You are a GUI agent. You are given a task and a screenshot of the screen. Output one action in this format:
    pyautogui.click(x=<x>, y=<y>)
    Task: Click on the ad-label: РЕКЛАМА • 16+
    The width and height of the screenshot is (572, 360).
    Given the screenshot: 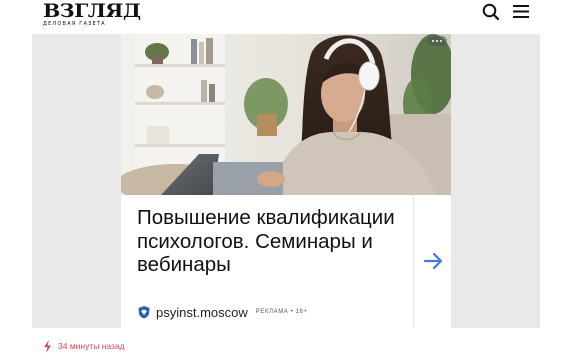 What is the action you would take?
    pyautogui.click(x=281, y=312)
    